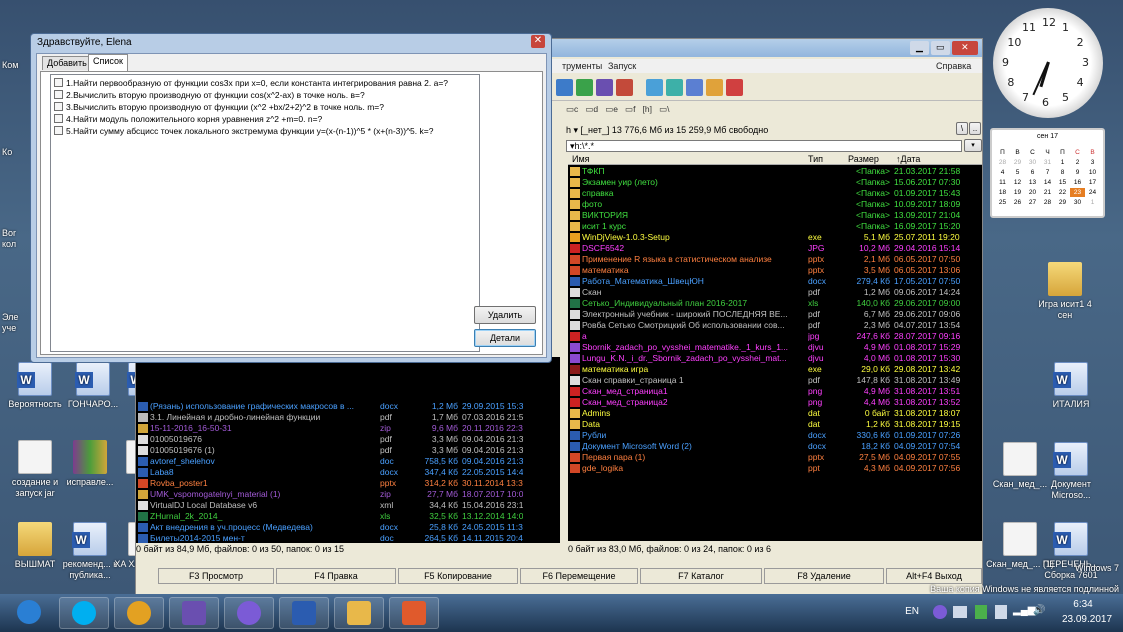 Image resolution: width=1123 pixels, height=632 pixels. I want to click on function-key-button: Alt+F4 Выход, so click(934, 576).